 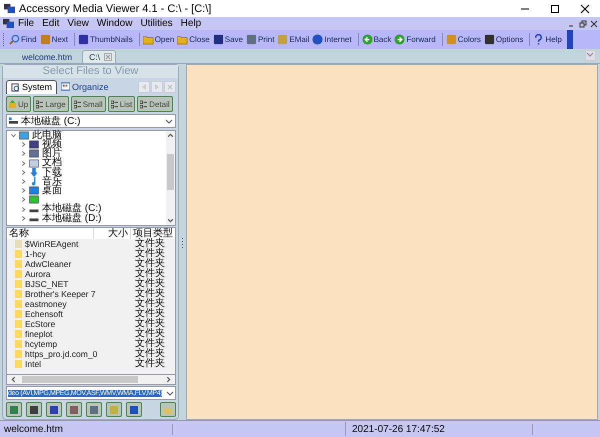 What do you see at coordinates (51, 104) in the screenshot?
I see `view-button: Large` at bounding box center [51, 104].